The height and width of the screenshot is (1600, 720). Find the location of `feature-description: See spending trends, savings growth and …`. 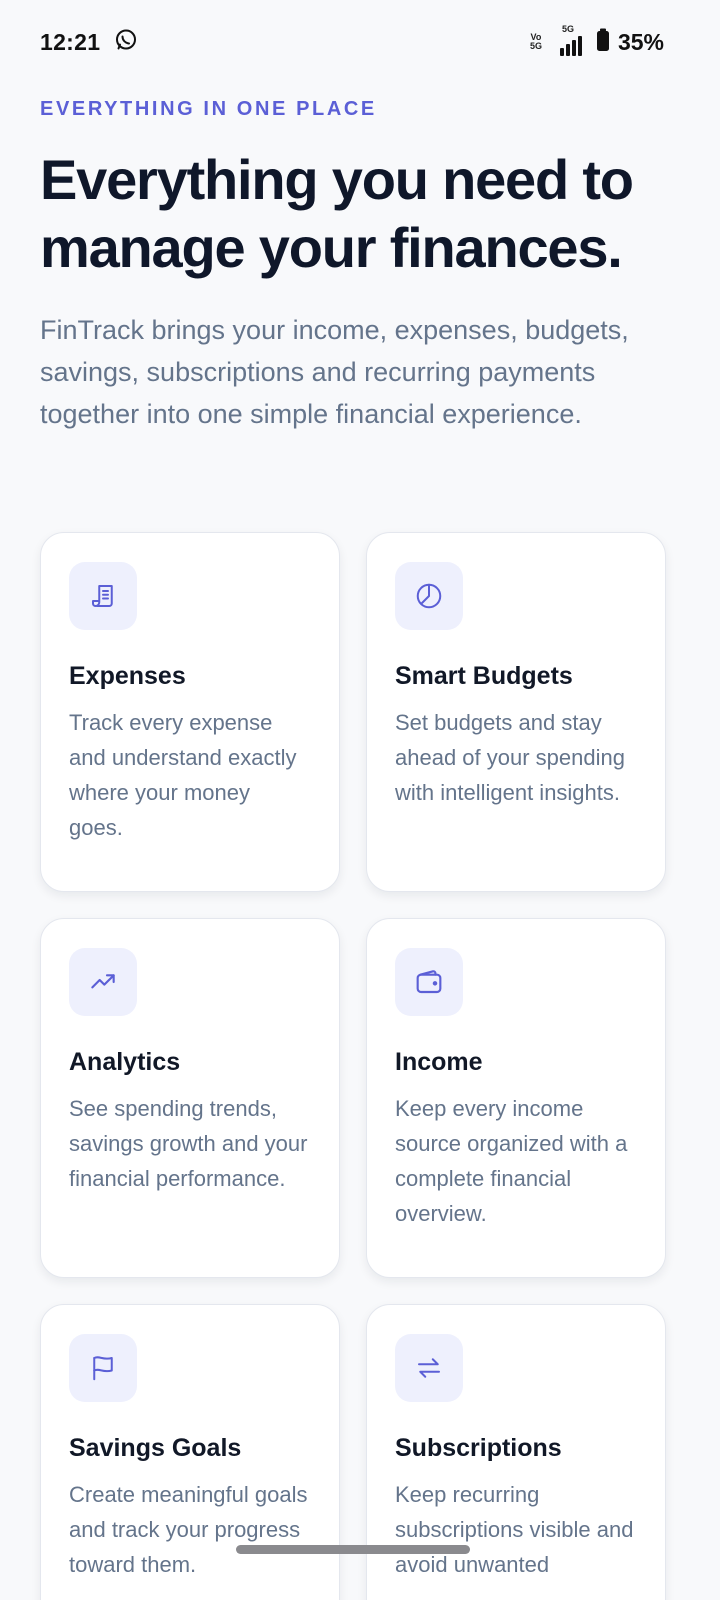

feature-description: See spending trends, savings growth and … is located at coordinates (188, 1143).